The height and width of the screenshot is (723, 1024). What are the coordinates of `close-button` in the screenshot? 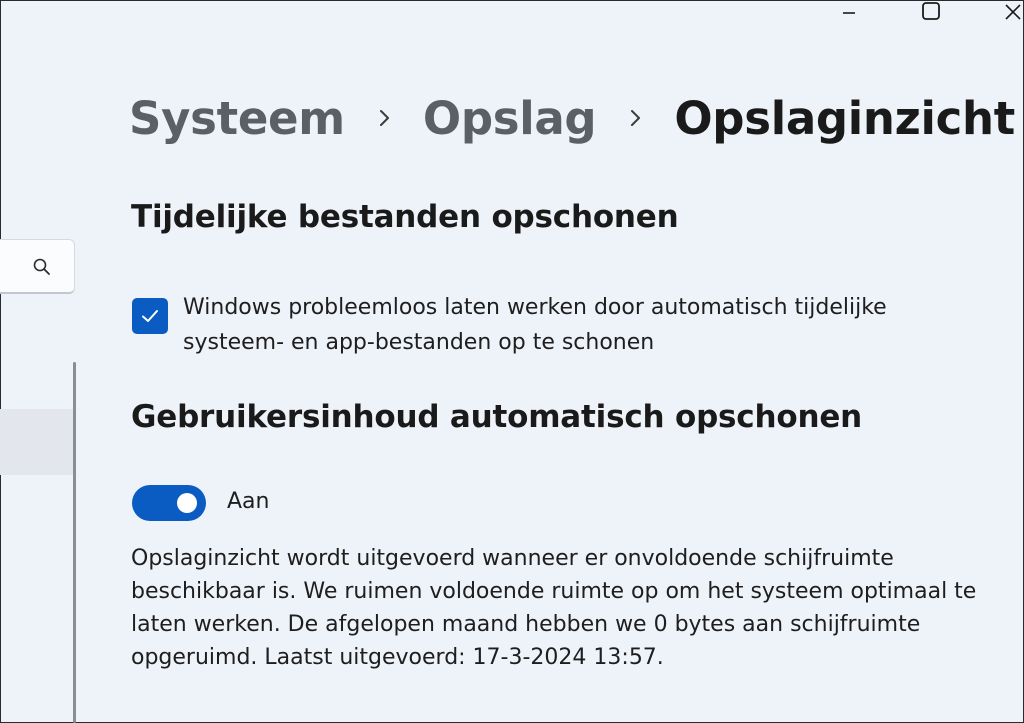 It's located at (1007, 12).